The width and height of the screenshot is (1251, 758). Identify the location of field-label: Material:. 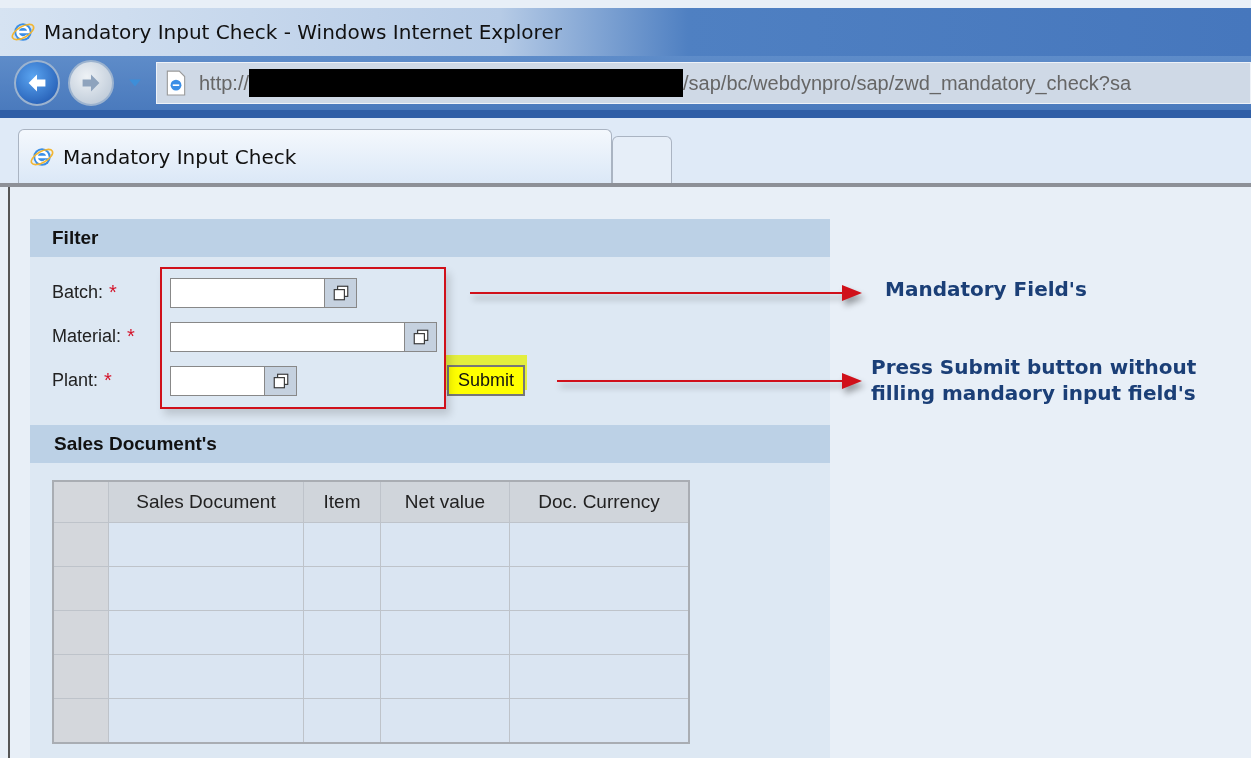
(87, 336).